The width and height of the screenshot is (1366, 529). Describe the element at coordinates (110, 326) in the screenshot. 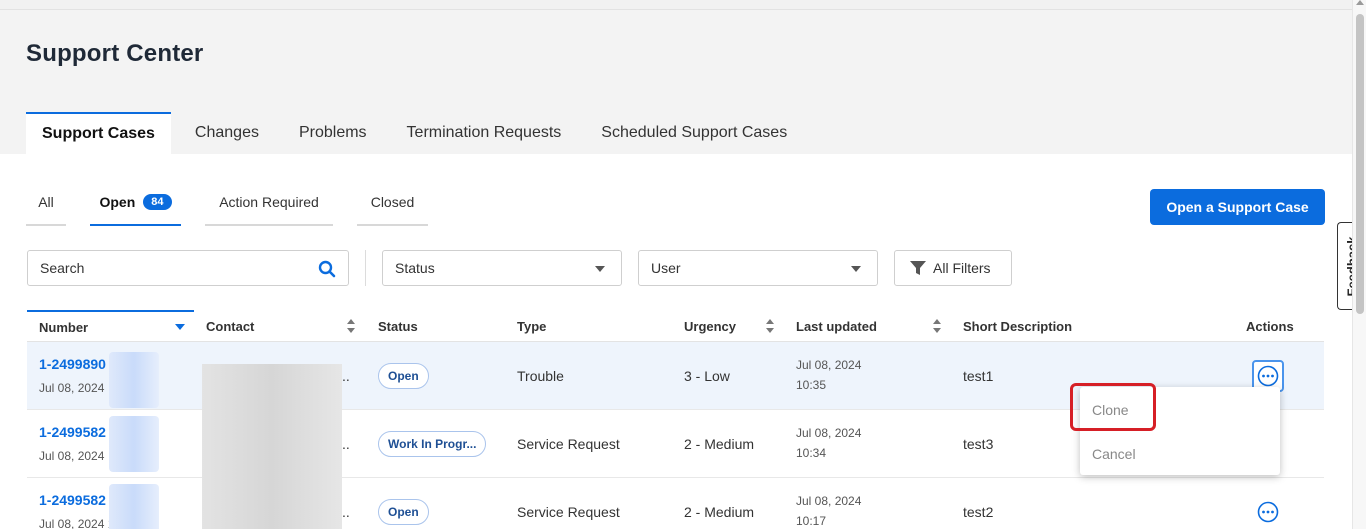

I see `column-header-number: Number` at that location.